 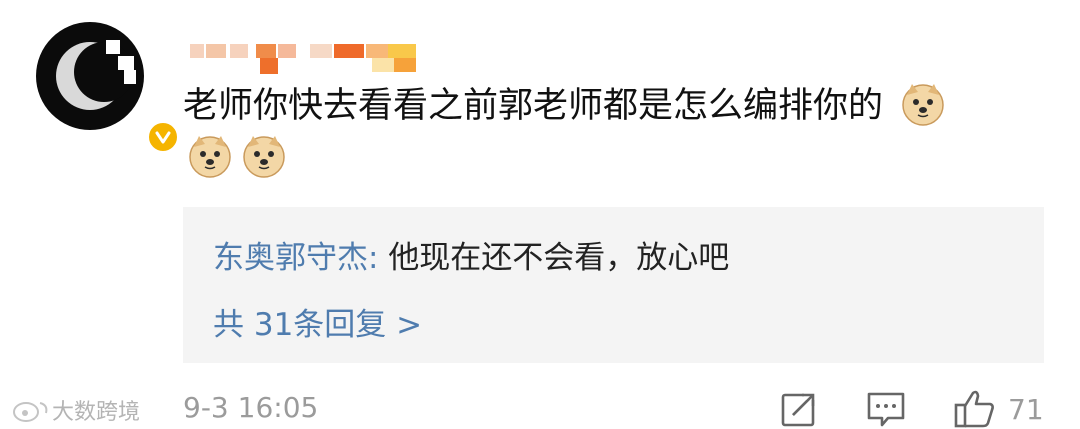 What do you see at coordinates (974, 409) in the screenshot?
I see `thumbs-up-icon` at bounding box center [974, 409].